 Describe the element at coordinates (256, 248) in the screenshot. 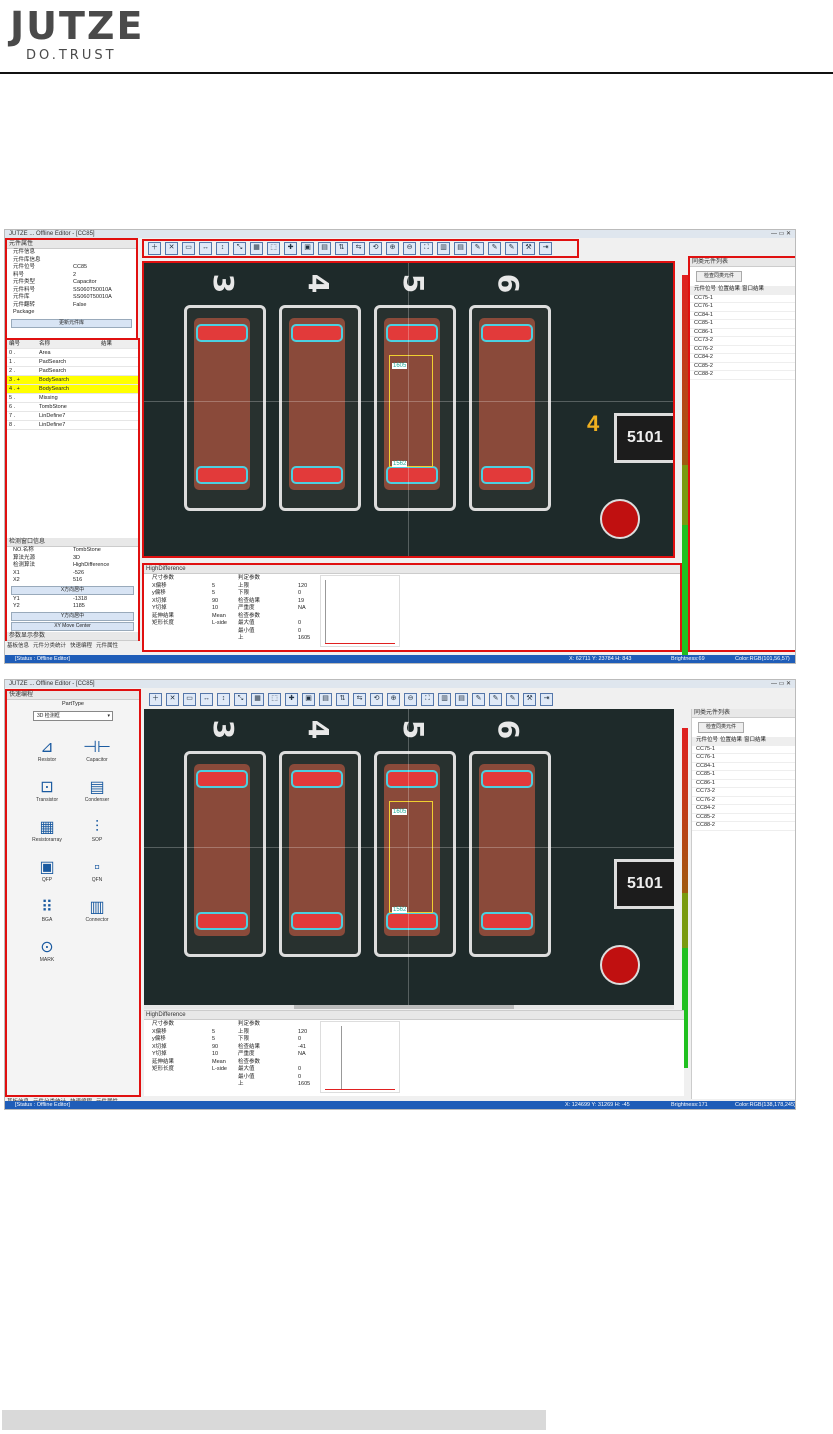

I see `group-icon: ▦` at that location.